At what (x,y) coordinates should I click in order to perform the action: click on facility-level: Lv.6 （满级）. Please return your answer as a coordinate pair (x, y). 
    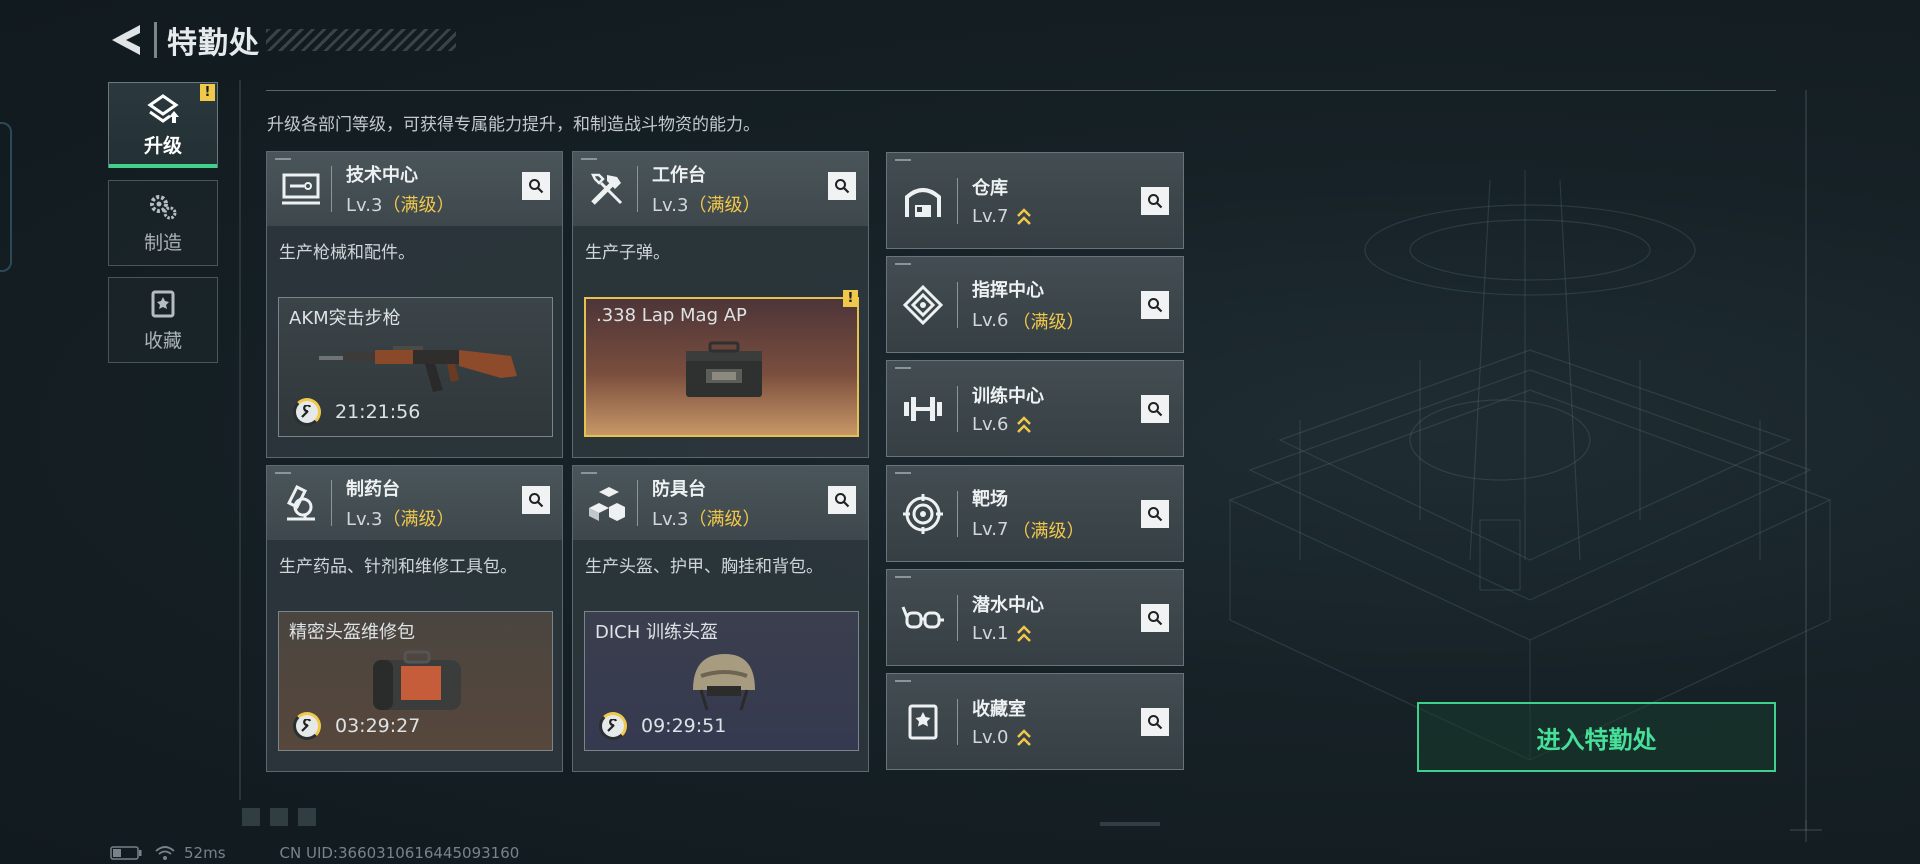
    Looking at the image, I should click on (1028, 321).